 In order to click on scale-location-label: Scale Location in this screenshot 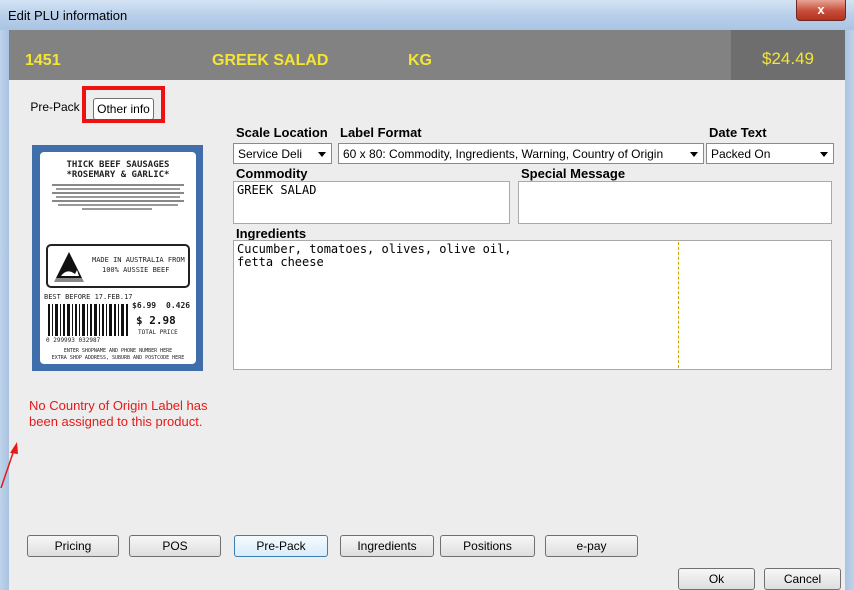, I will do `click(282, 132)`.